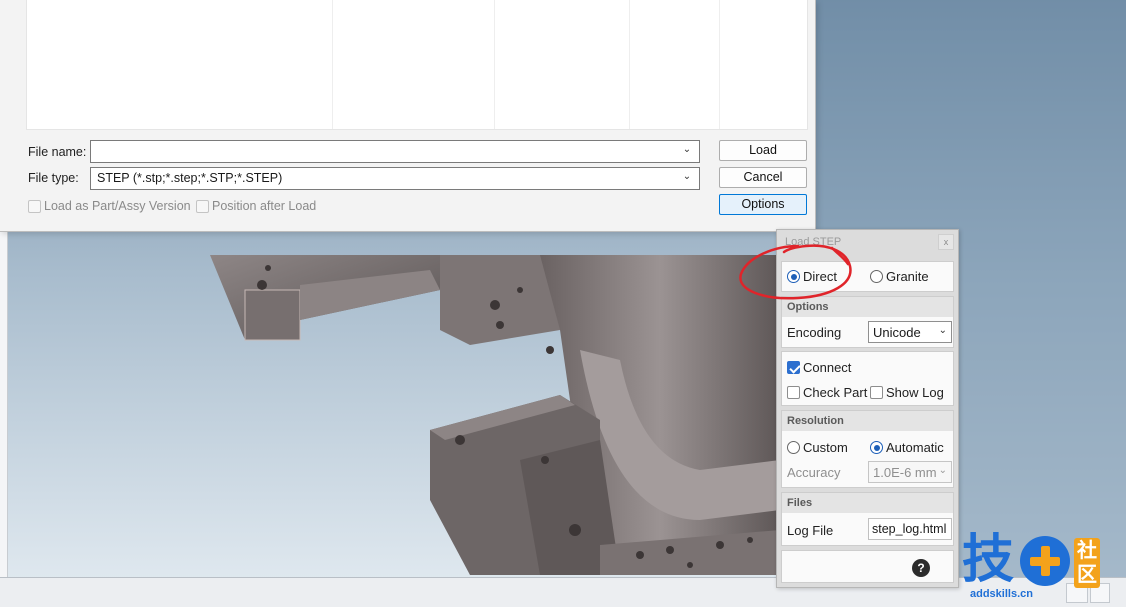 Image resolution: width=1126 pixels, height=607 pixels. What do you see at coordinates (1045, 561) in the screenshot?
I see `plus-logo-icon` at bounding box center [1045, 561].